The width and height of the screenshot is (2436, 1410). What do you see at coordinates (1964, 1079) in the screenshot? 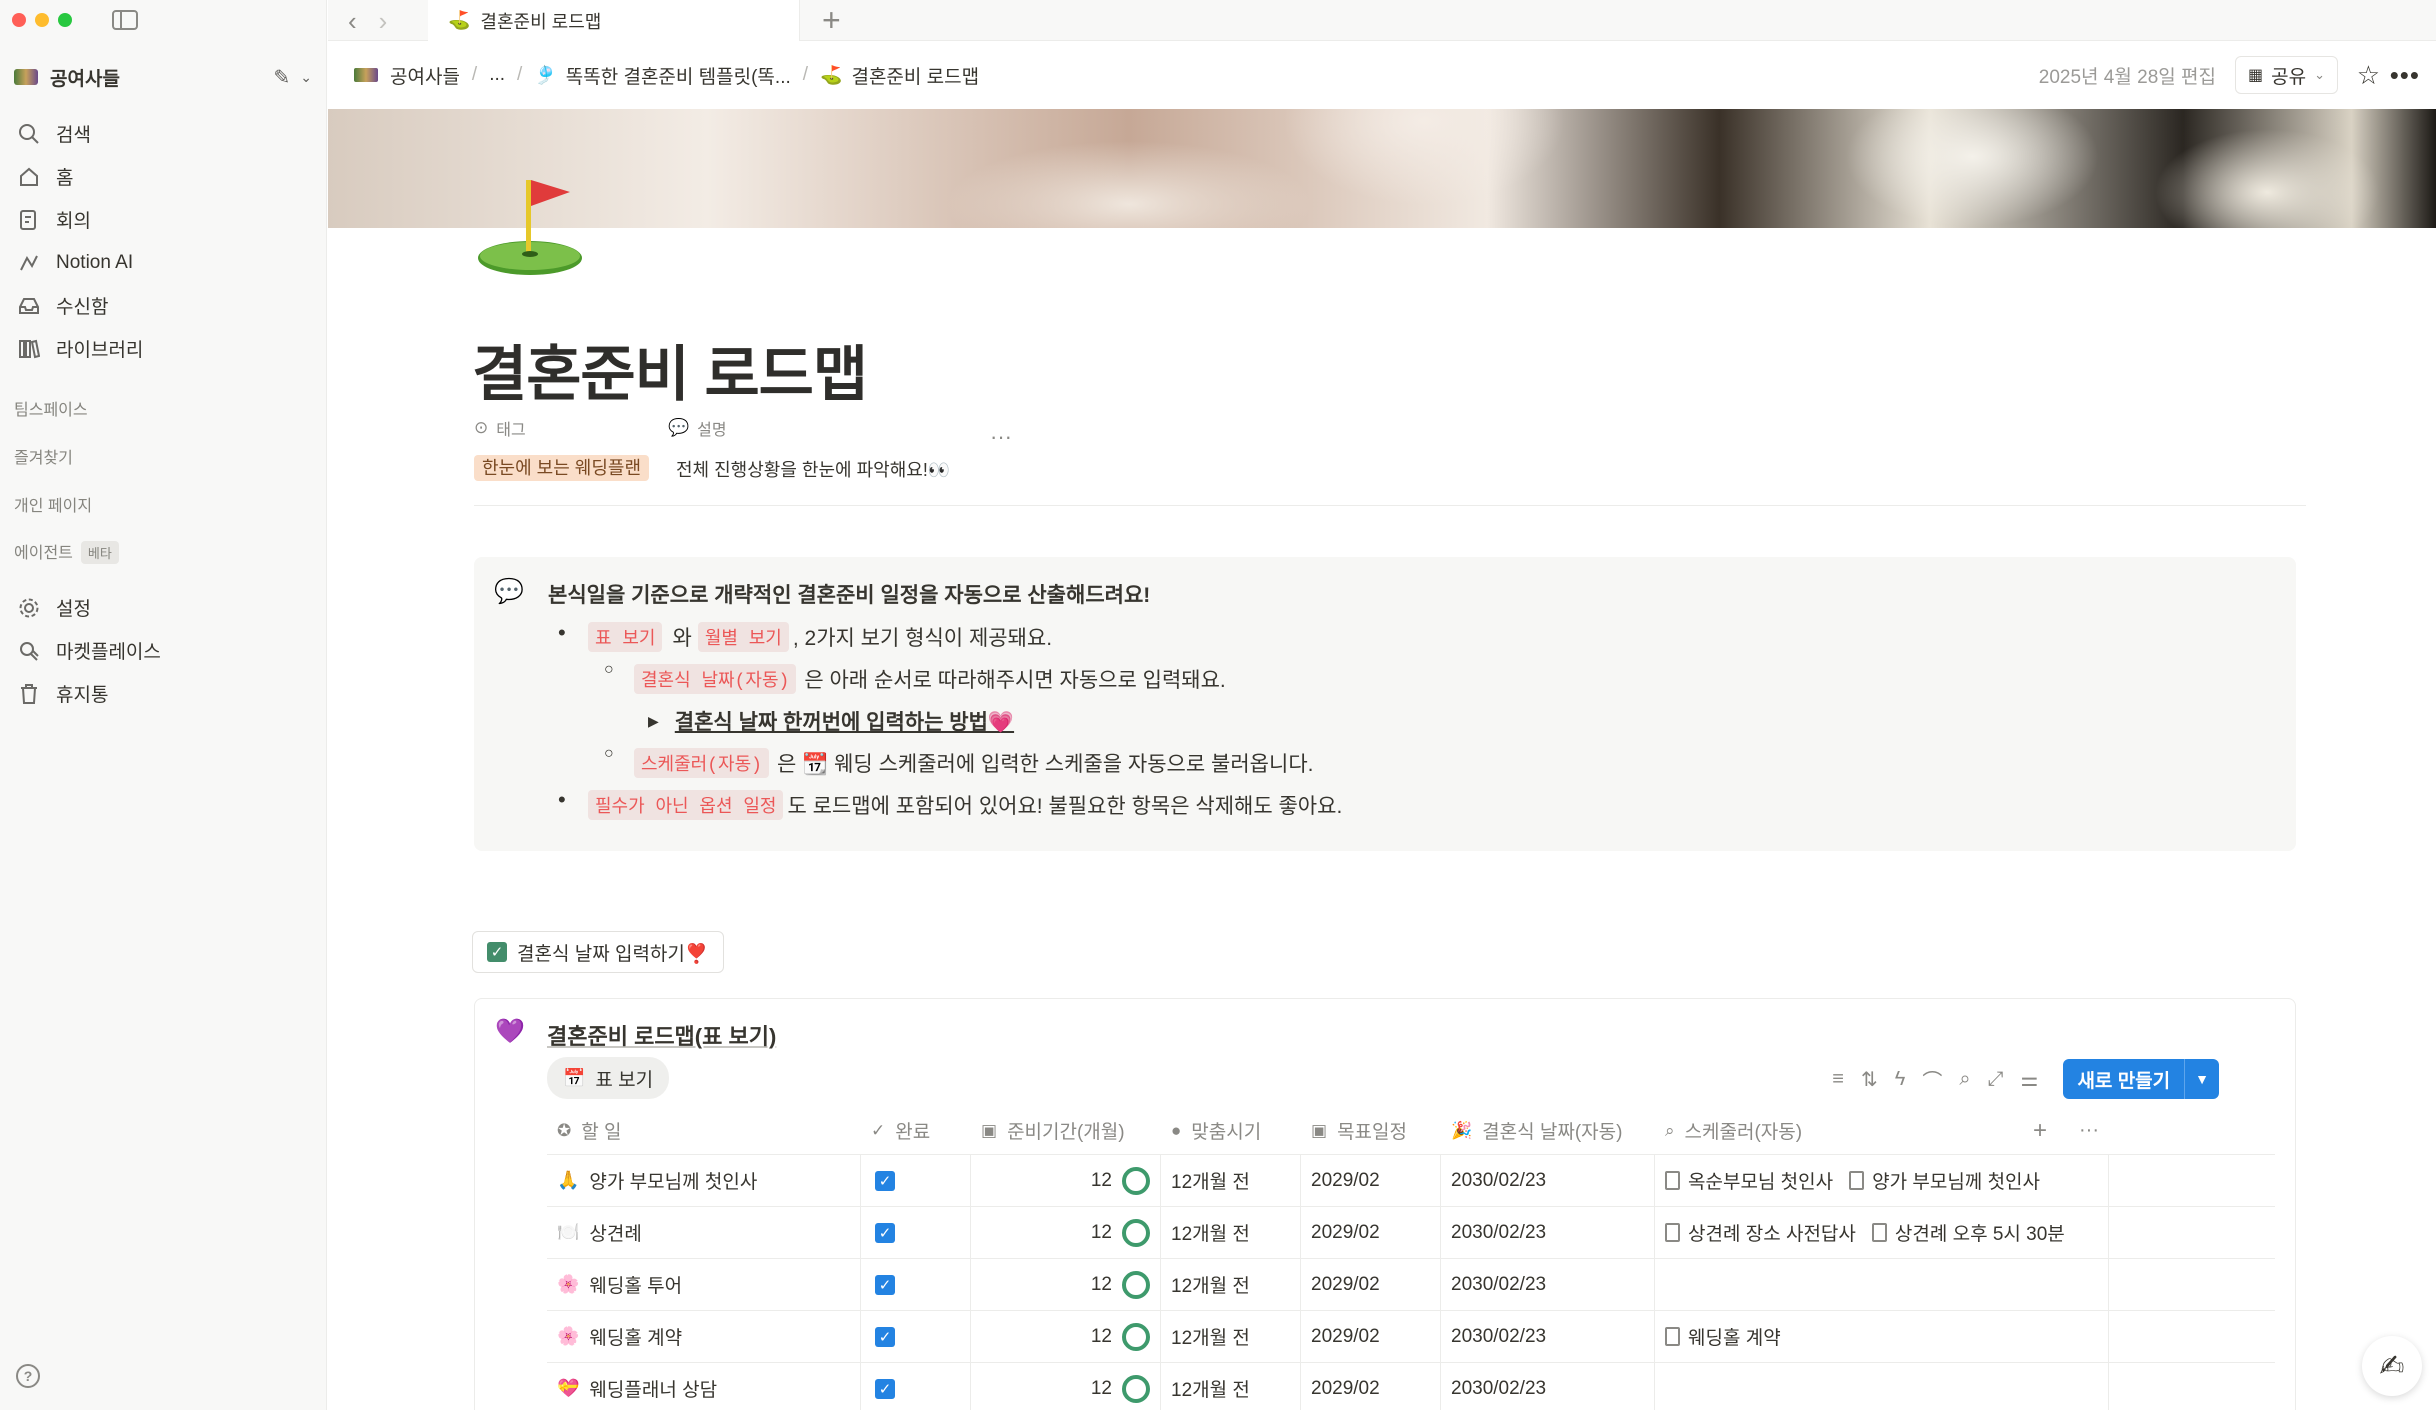
I see `search-icon: ⌕` at bounding box center [1964, 1079].